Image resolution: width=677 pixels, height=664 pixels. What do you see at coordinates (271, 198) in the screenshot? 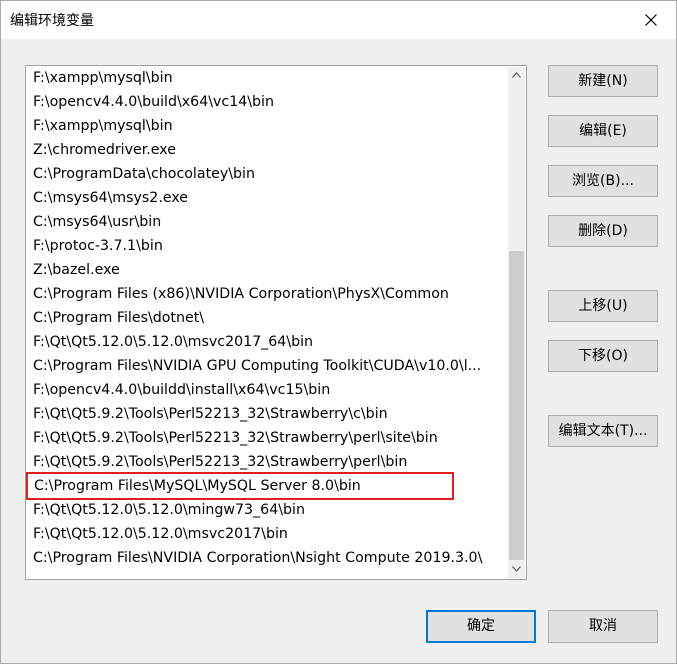
I see `list-item: C:\msys64\msys2.exe` at bounding box center [271, 198].